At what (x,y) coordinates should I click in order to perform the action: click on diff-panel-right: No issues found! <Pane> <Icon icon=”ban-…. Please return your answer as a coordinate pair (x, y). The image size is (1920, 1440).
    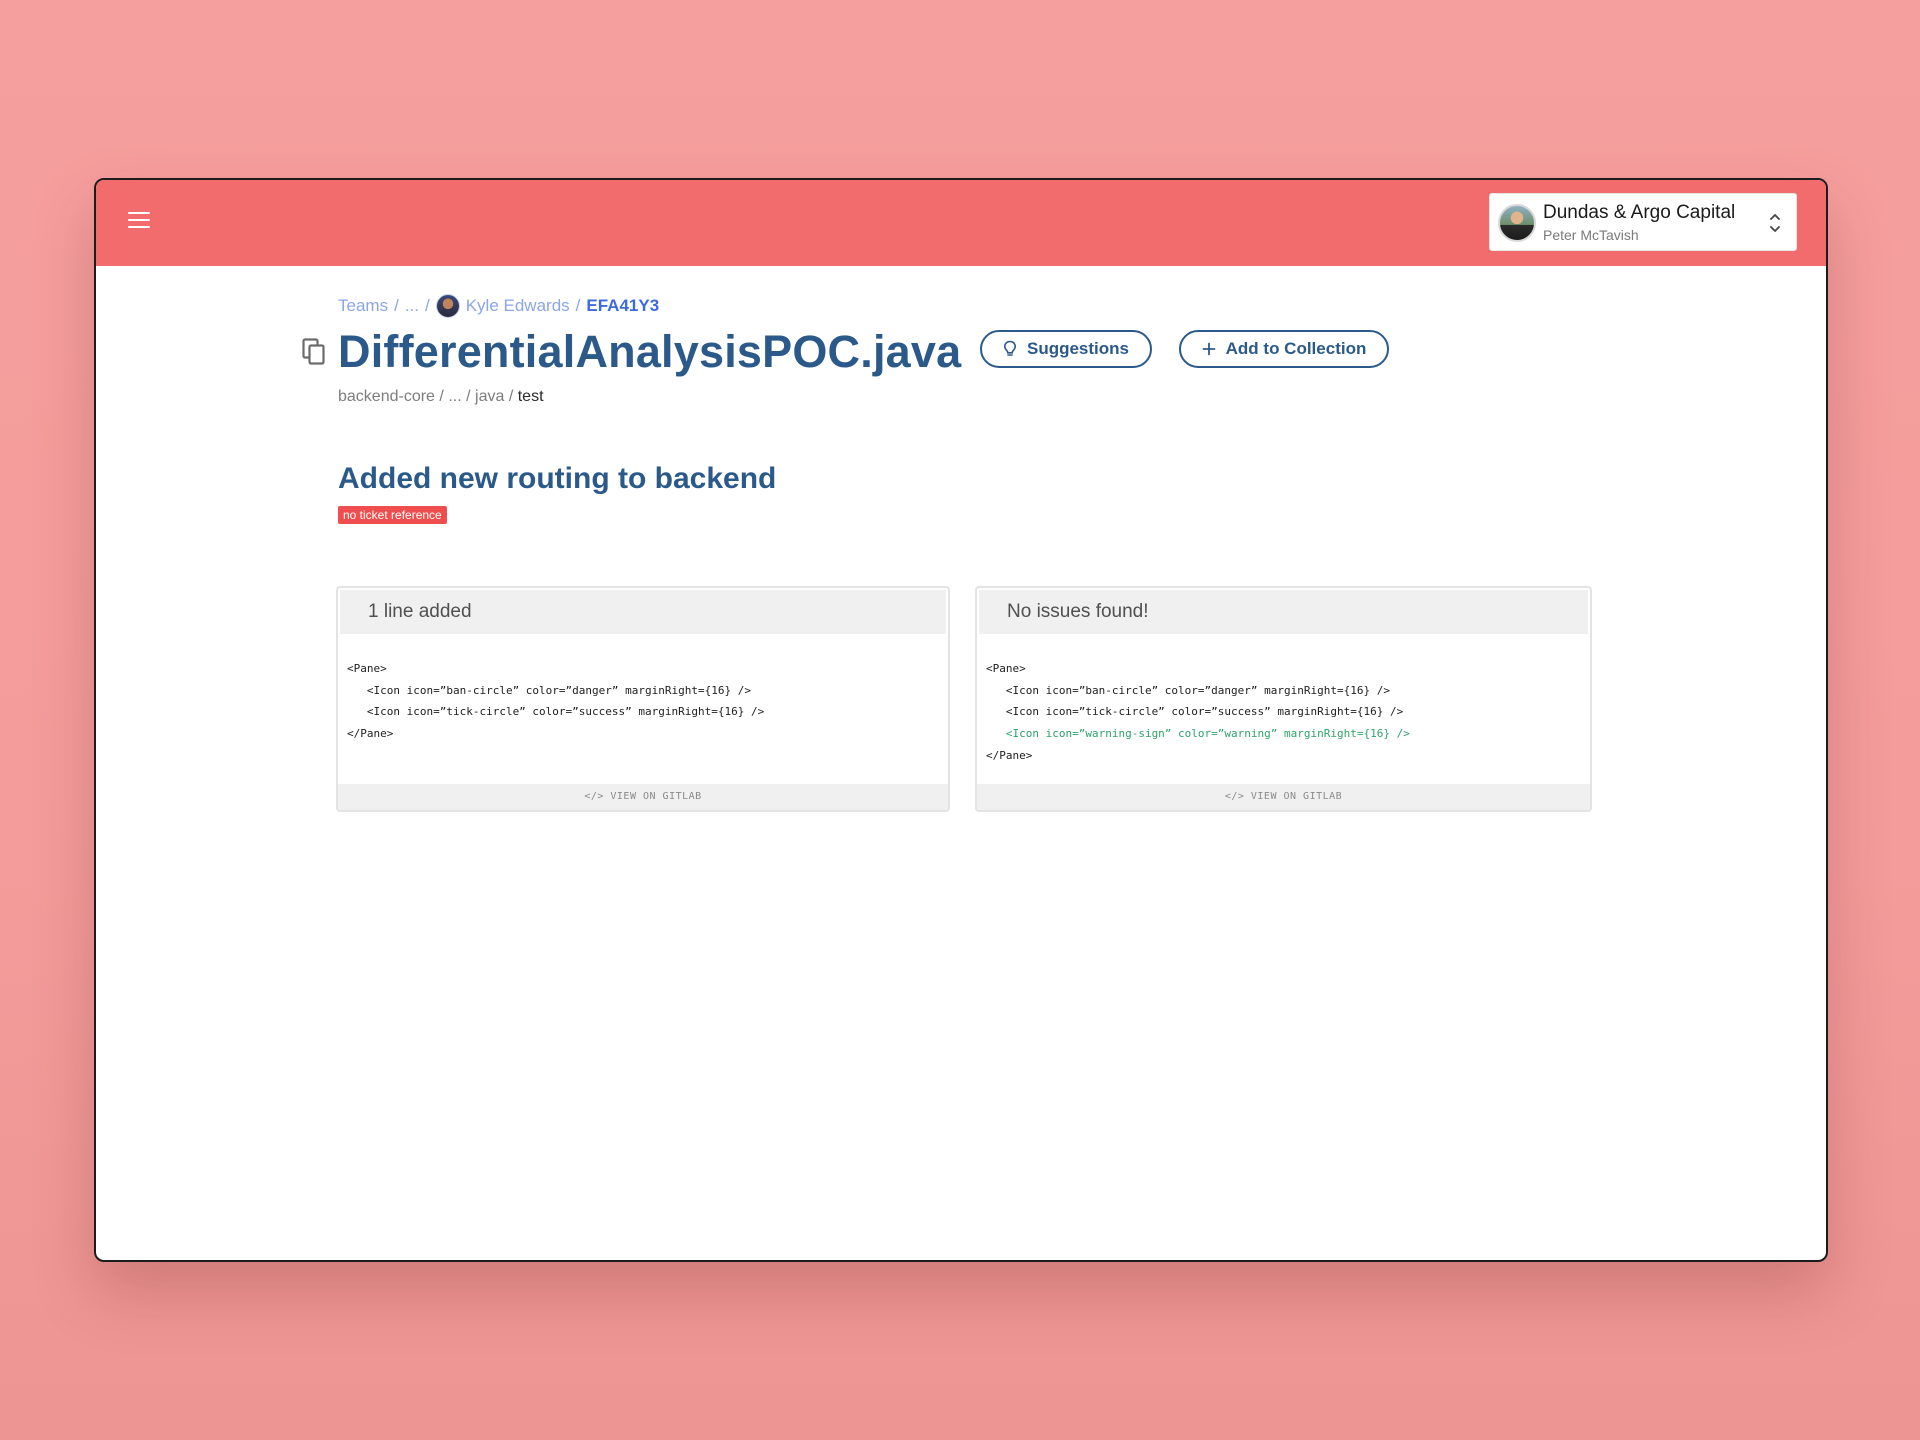
    Looking at the image, I should click on (1283, 699).